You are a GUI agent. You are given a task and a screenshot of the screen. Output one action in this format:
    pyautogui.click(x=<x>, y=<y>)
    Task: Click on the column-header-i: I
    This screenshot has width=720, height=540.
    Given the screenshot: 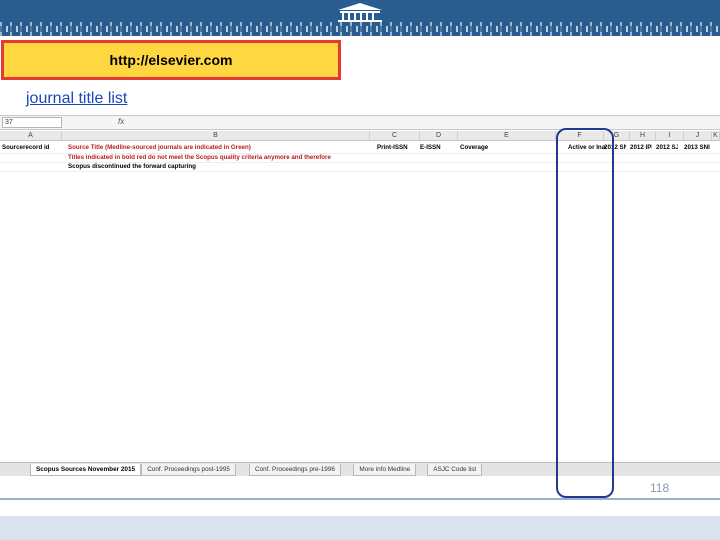 What is the action you would take?
    pyautogui.click(x=670, y=136)
    